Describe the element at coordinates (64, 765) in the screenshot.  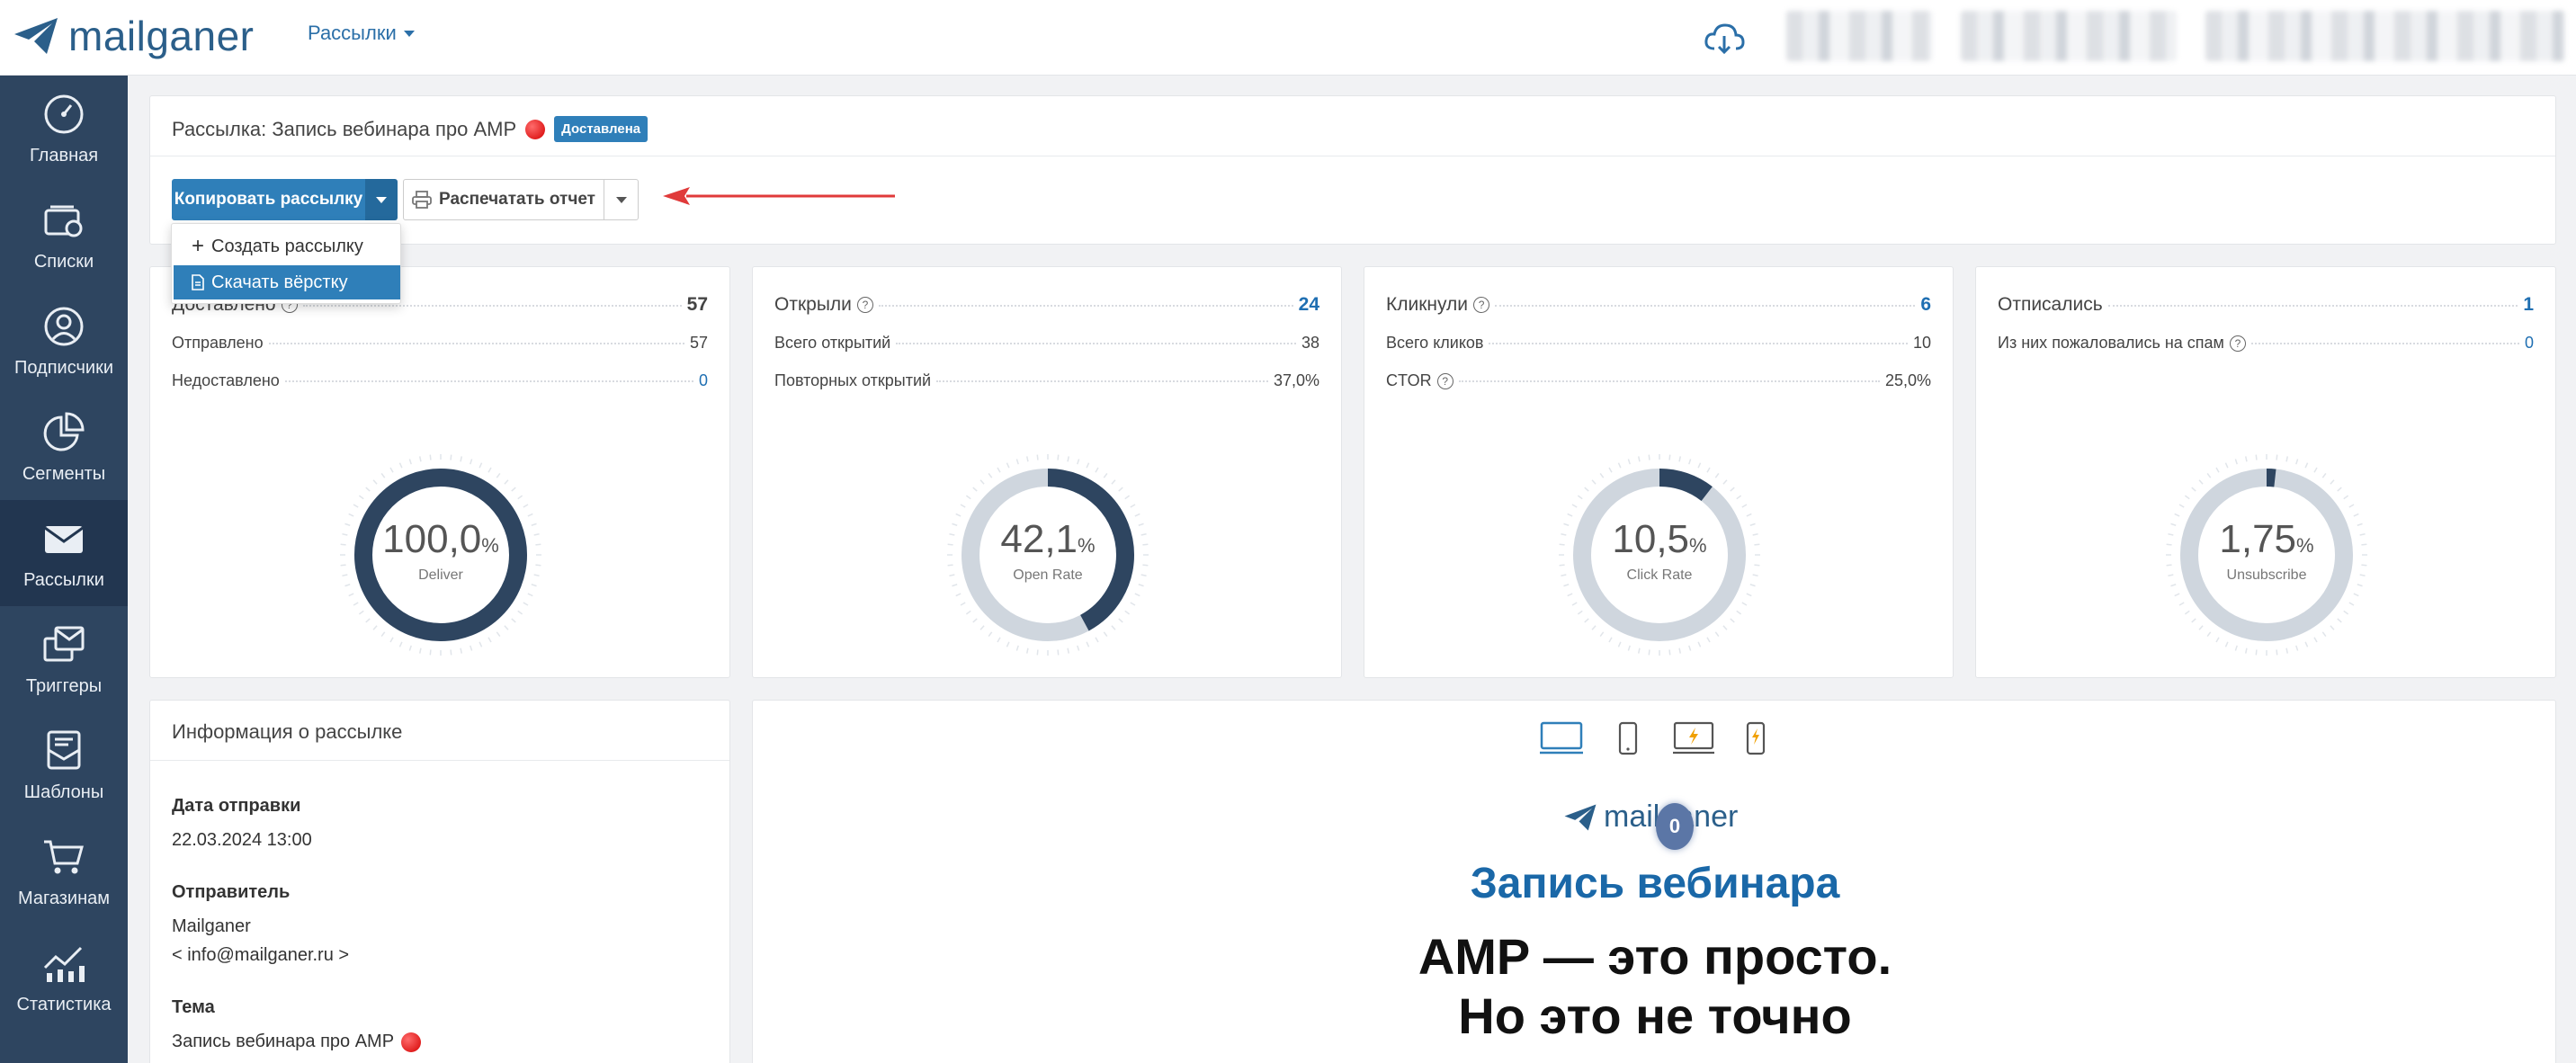
I see `sidebar-item-templates: Шаблоны` at that location.